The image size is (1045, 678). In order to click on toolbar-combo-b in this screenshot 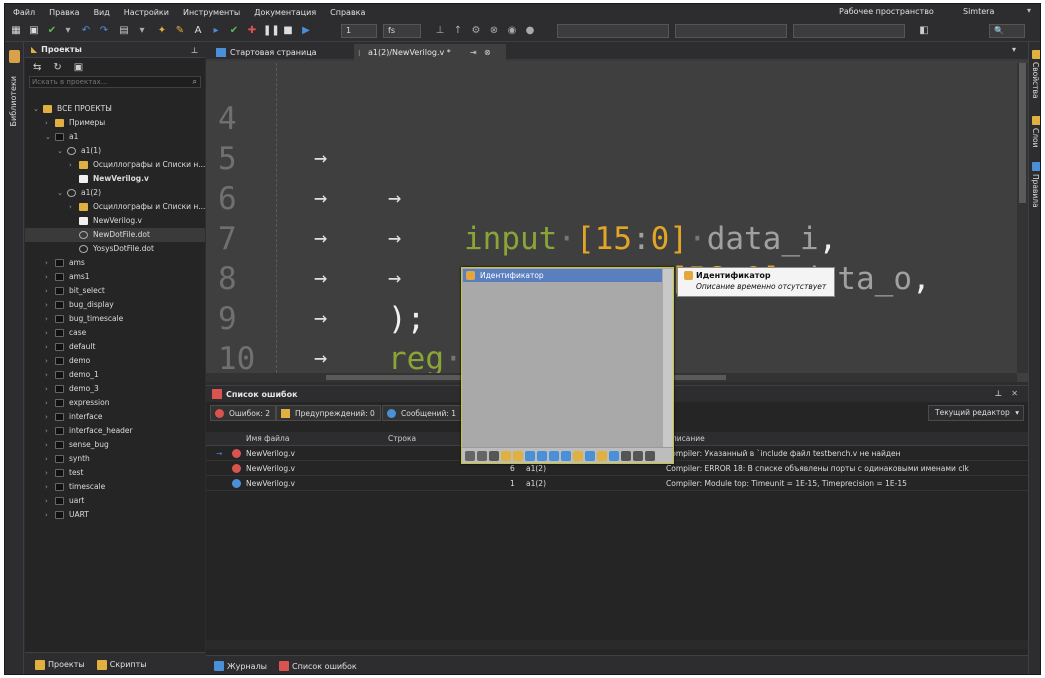, I will do `click(731, 31)`.